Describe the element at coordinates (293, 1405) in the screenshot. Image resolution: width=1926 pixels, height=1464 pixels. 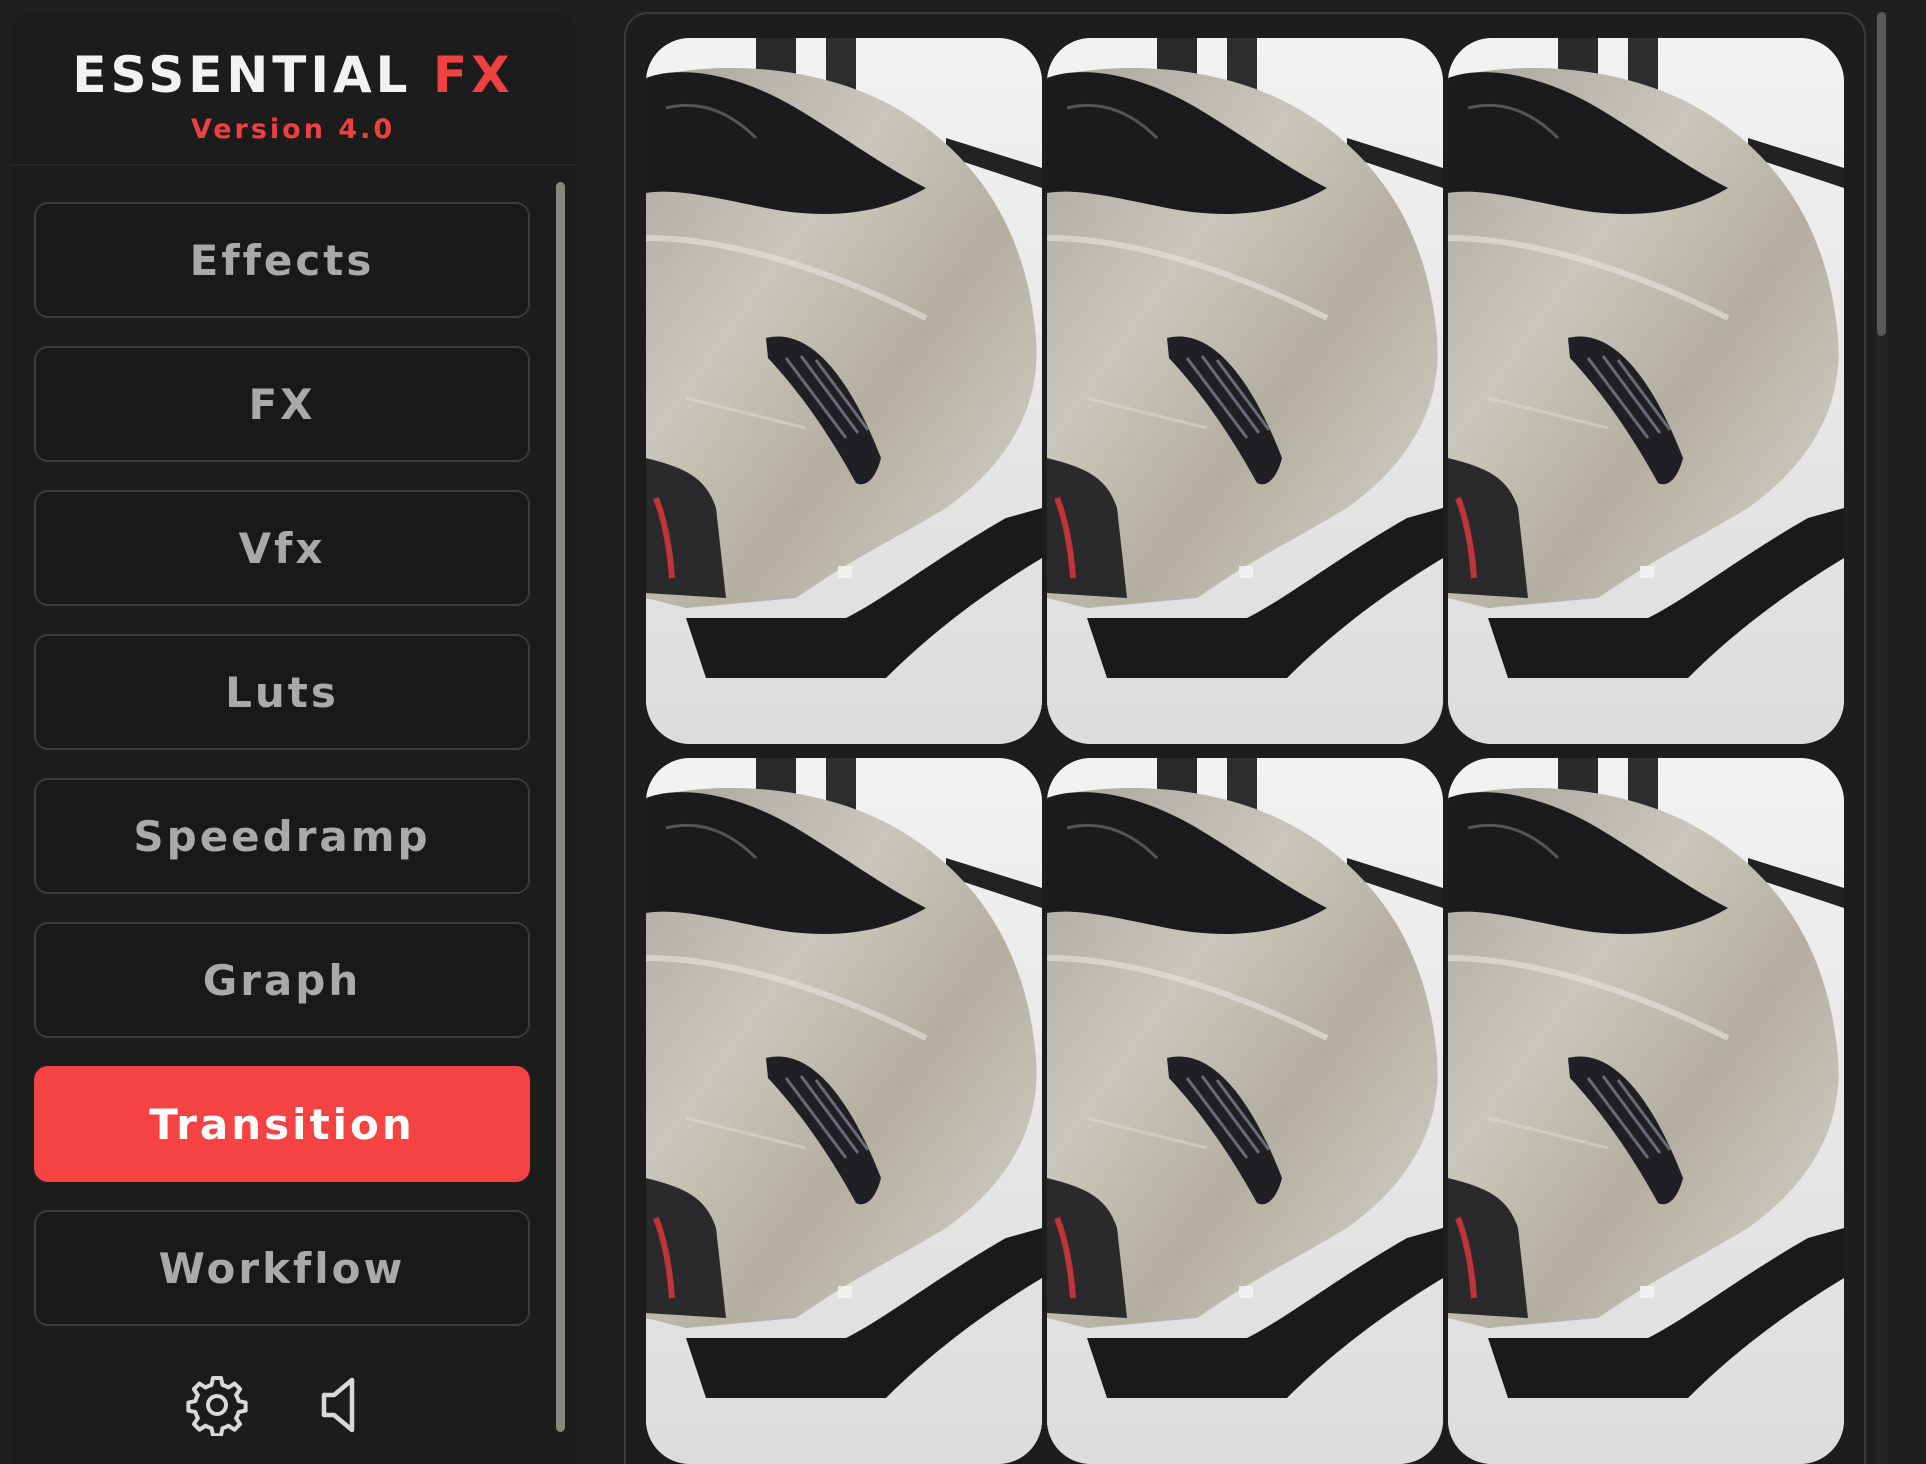
I see `footer-toolbar` at that location.